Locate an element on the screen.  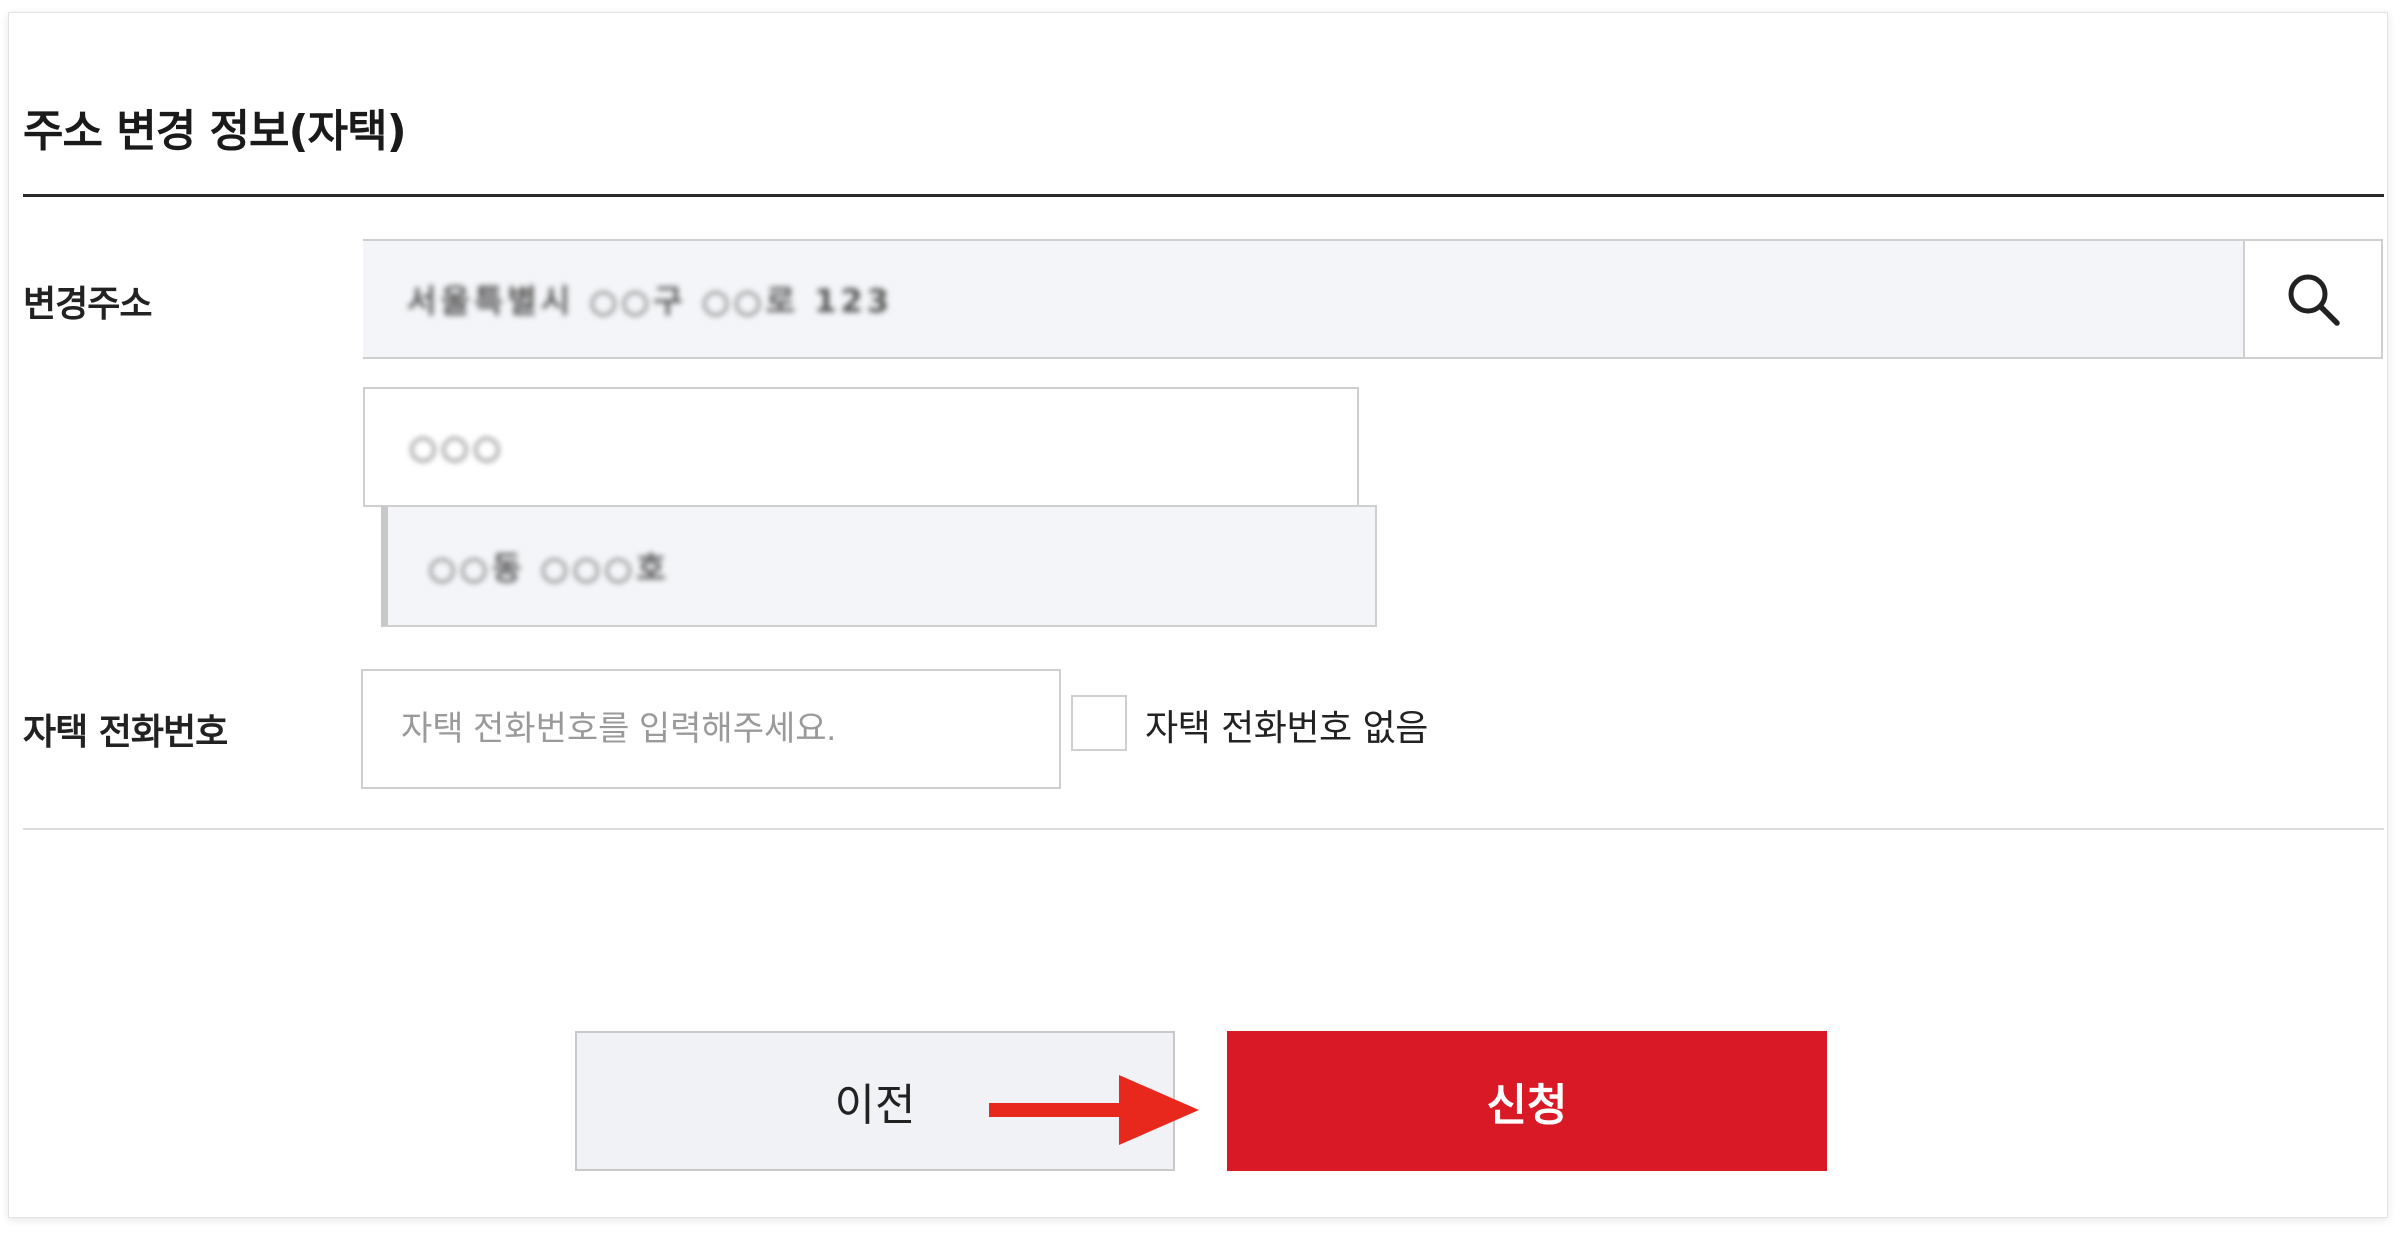
section-divider is located at coordinates (1203, 829).